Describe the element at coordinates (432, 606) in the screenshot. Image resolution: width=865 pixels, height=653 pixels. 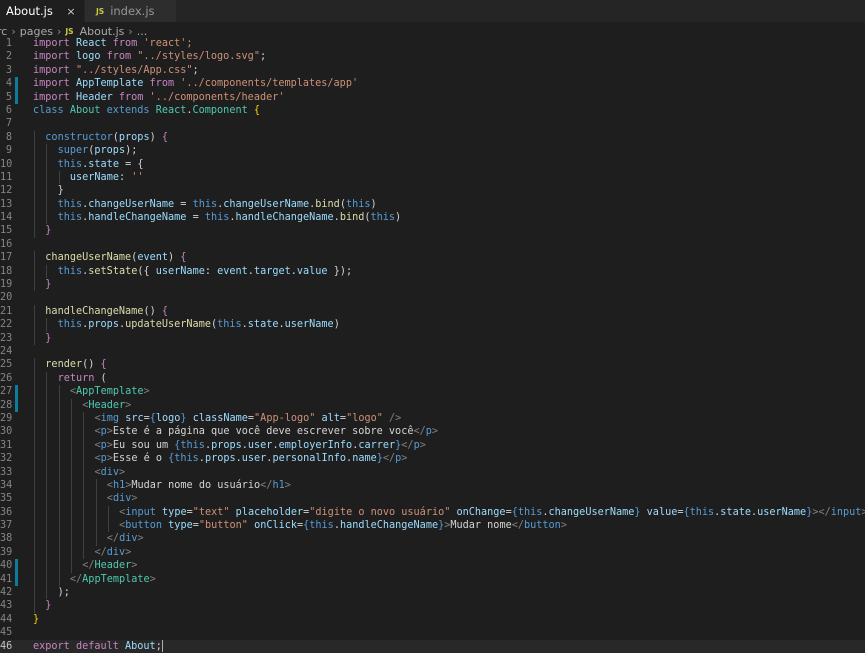
I see `code-line: 43}` at that location.